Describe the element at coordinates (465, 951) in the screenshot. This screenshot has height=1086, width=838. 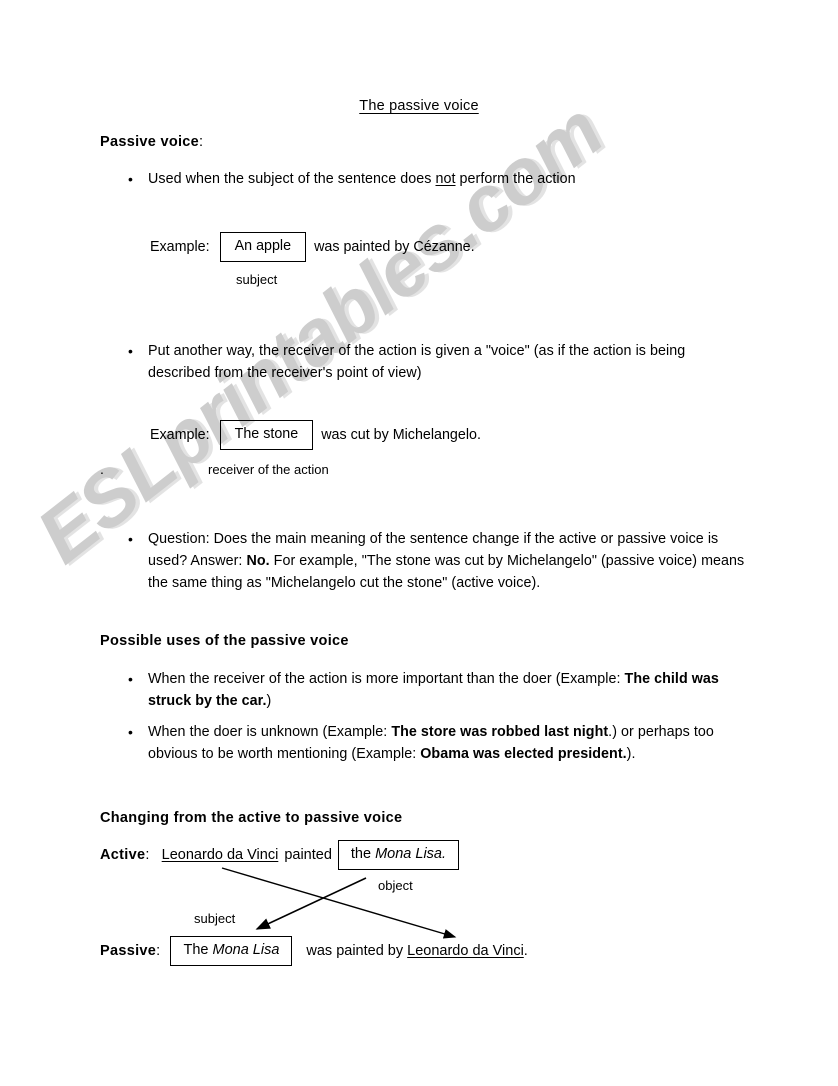
I see `passive-tail-underlined: Leonardo da Vinci` at that location.